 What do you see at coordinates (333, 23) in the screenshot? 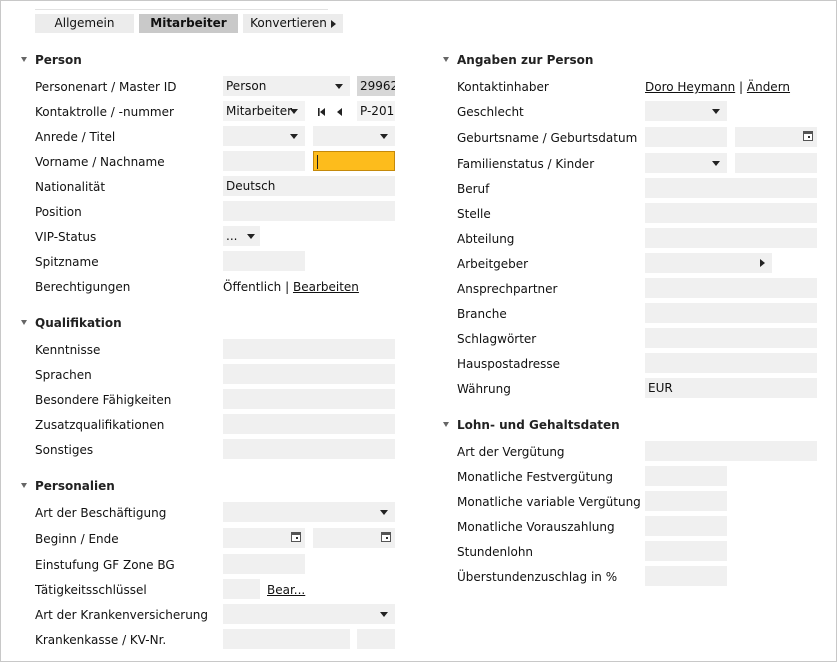
I see `submenu-arrow-icon` at bounding box center [333, 23].